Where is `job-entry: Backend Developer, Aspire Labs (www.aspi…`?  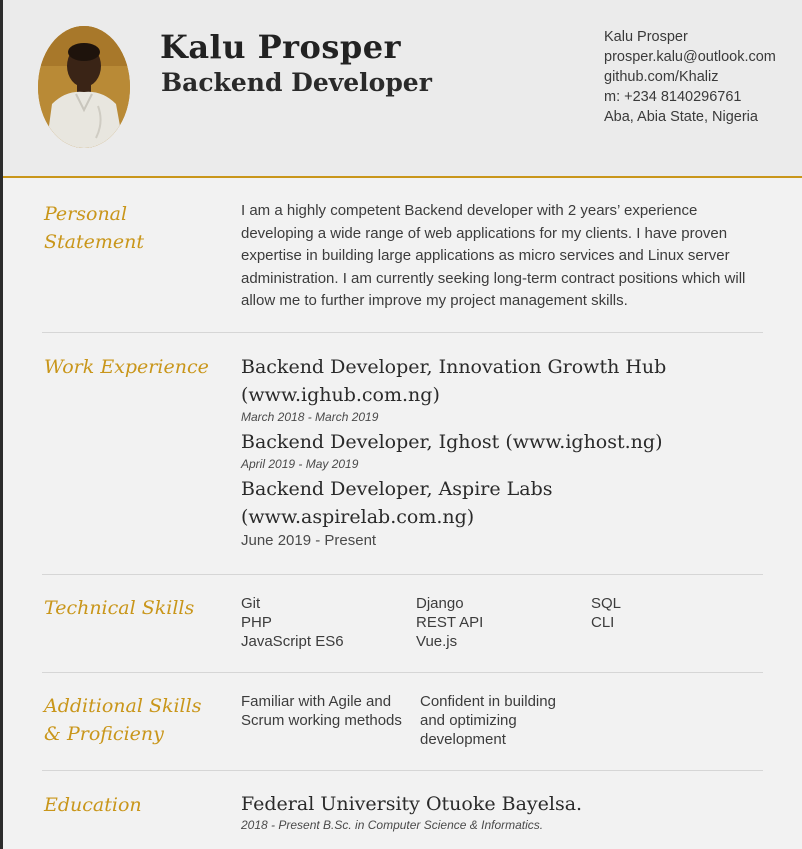 job-entry: Backend Developer, Aspire Labs (www.aspi… is located at coordinates (503, 513).